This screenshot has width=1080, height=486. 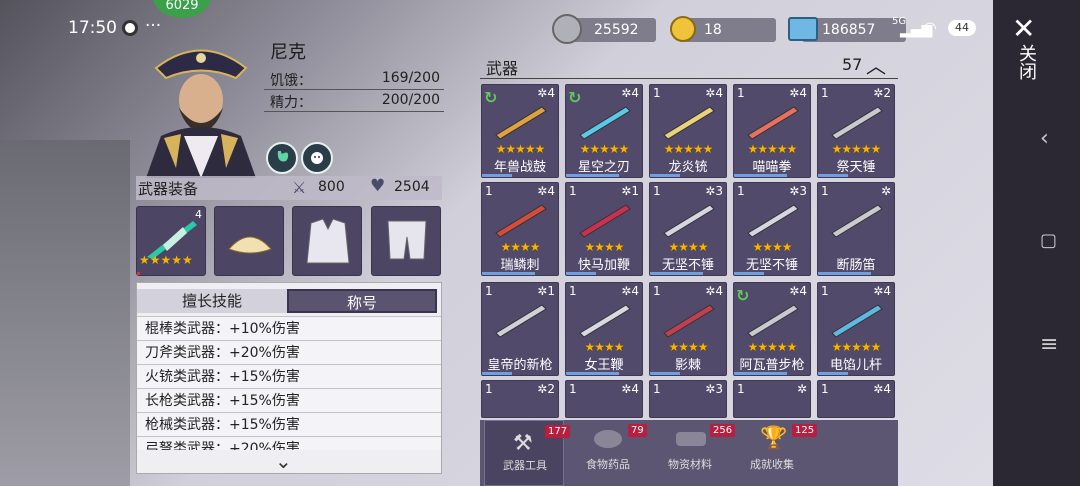 What do you see at coordinates (410, 100) in the screenshot?
I see `energy-value: 200/200` at bounding box center [410, 100].